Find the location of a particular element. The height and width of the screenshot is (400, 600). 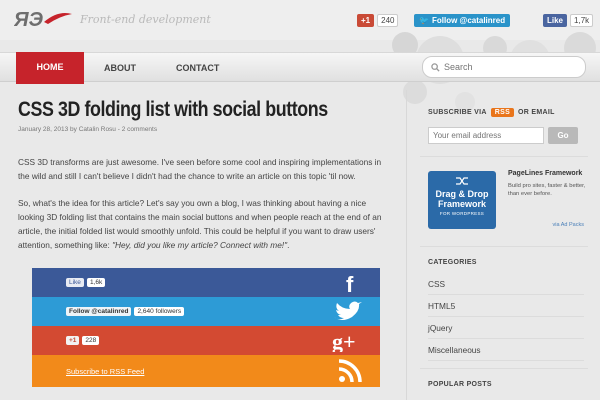

ad-banner-line1: Drag & Drop is located at coordinates (462, 194).